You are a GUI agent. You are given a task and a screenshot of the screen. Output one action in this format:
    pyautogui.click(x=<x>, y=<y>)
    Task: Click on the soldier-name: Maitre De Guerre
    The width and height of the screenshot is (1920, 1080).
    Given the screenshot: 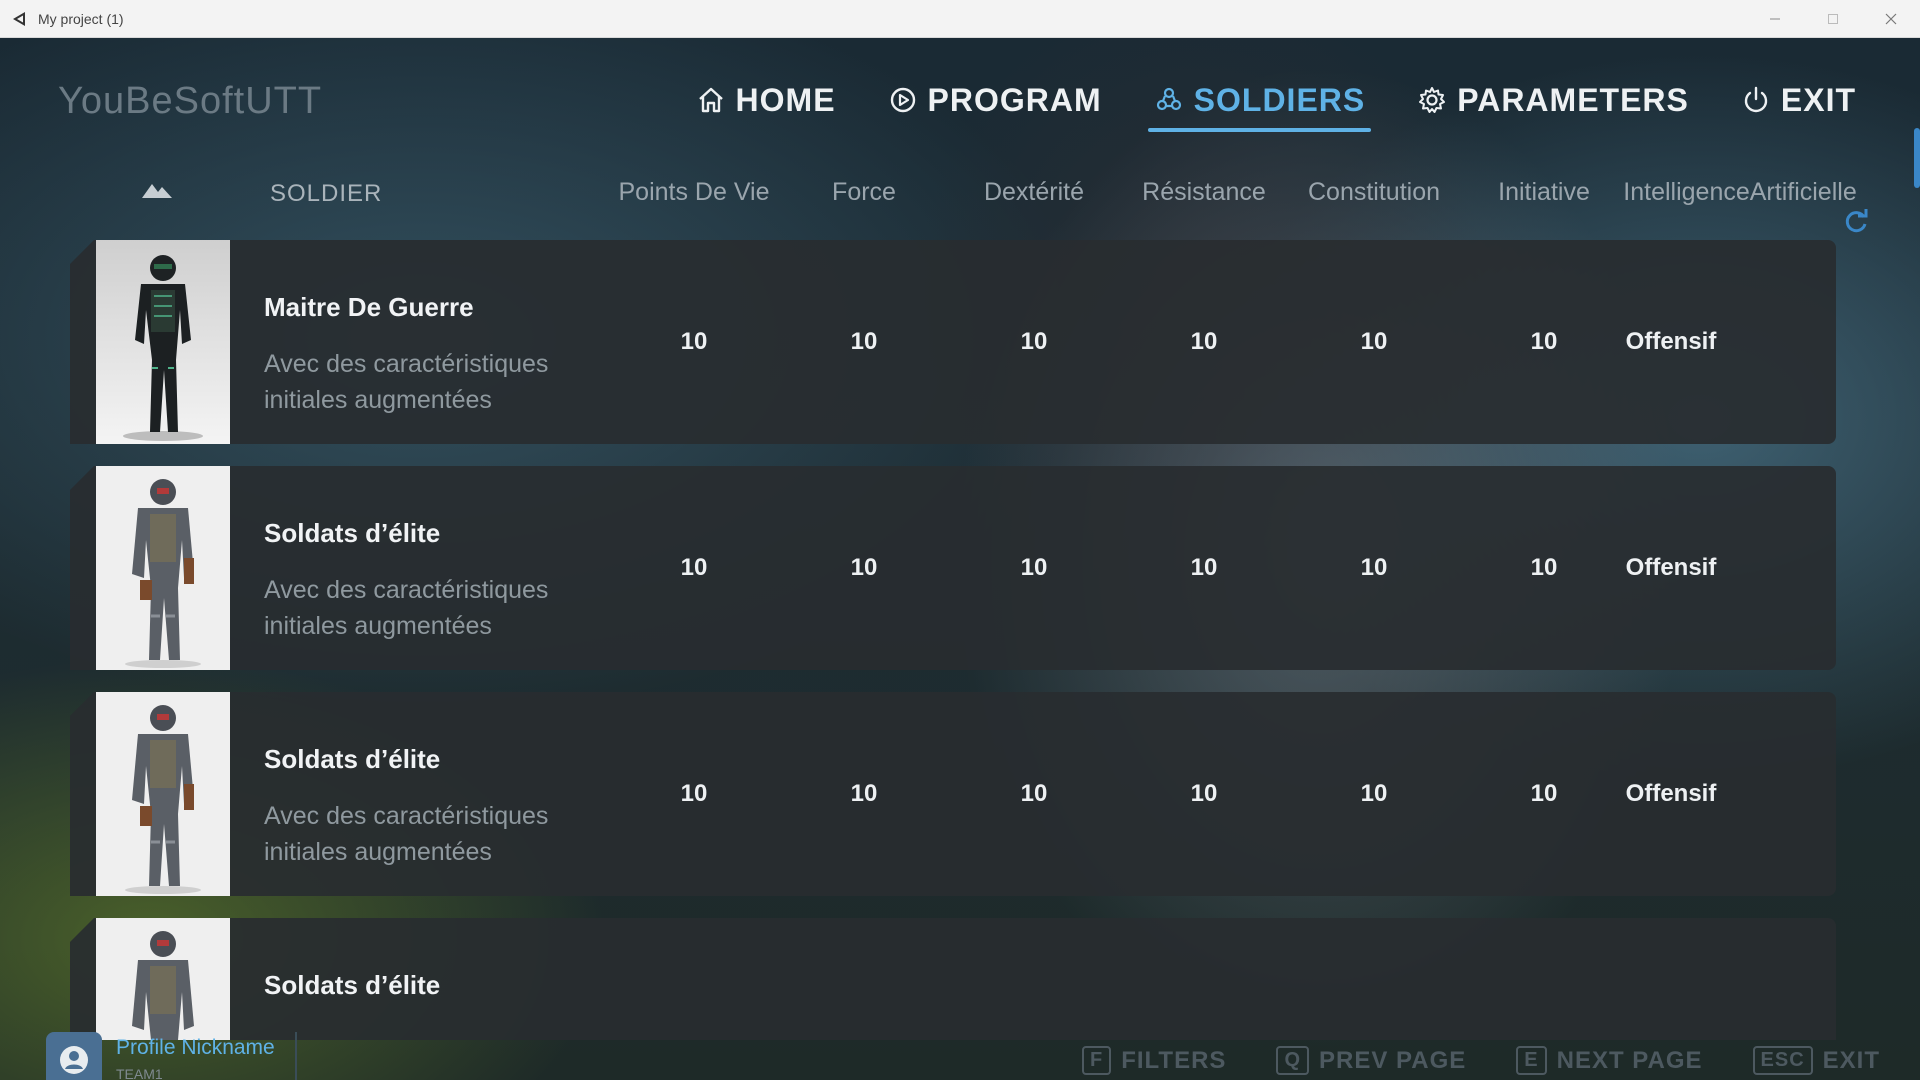 What is the action you would take?
    pyautogui.click(x=369, y=307)
    